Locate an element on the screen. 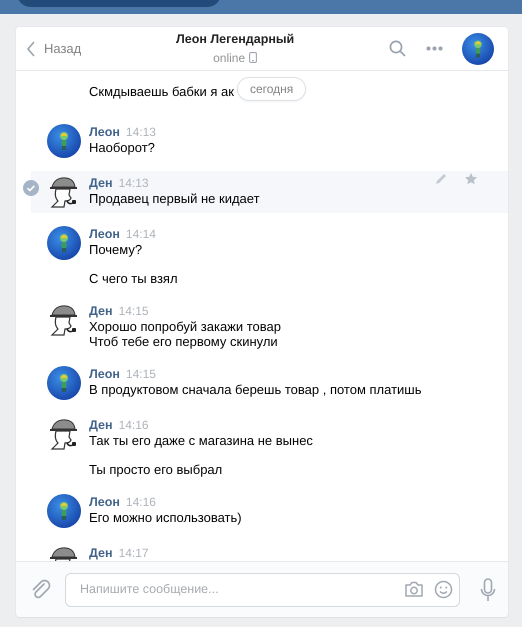 Image resolution: width=522 pixels, height=627 pixels. date-pill: сегодня is located at coordinates (271, 89).